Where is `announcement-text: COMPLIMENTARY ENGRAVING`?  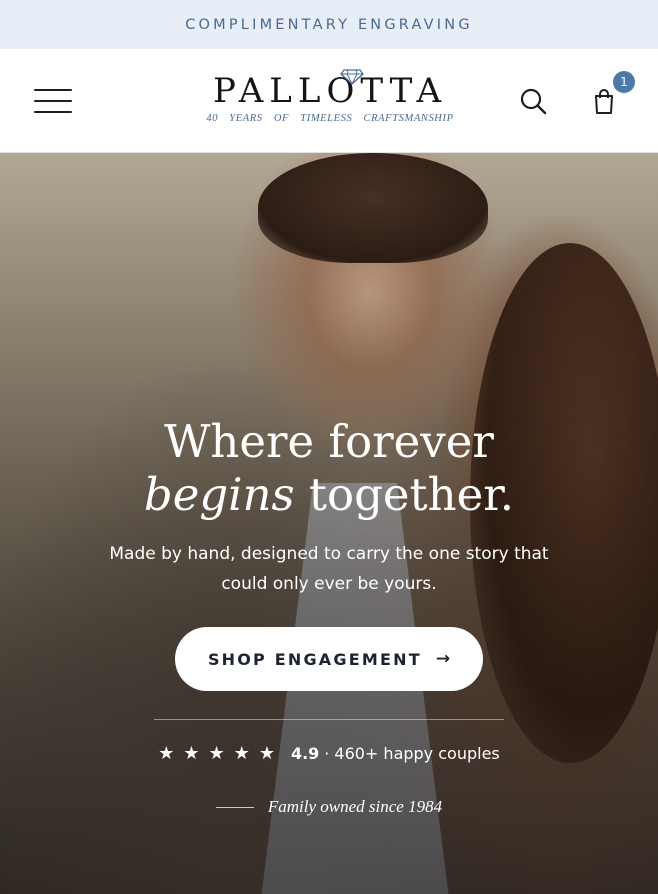 announcement-text: COMPLIMENTARY ENGRAVING is located at coordinates (329, 24).